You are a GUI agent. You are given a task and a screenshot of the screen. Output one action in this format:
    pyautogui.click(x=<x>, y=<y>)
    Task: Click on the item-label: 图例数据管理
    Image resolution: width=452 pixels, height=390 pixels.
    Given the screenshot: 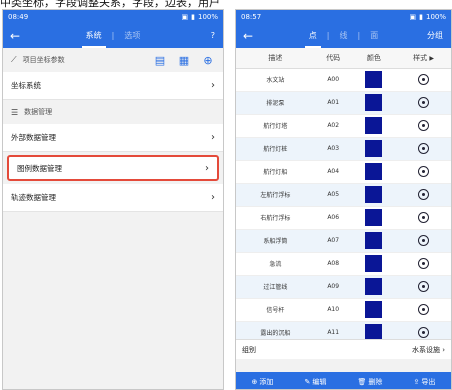 What is the action you would take?
    pyautogui.click(x=39, y=168)
    